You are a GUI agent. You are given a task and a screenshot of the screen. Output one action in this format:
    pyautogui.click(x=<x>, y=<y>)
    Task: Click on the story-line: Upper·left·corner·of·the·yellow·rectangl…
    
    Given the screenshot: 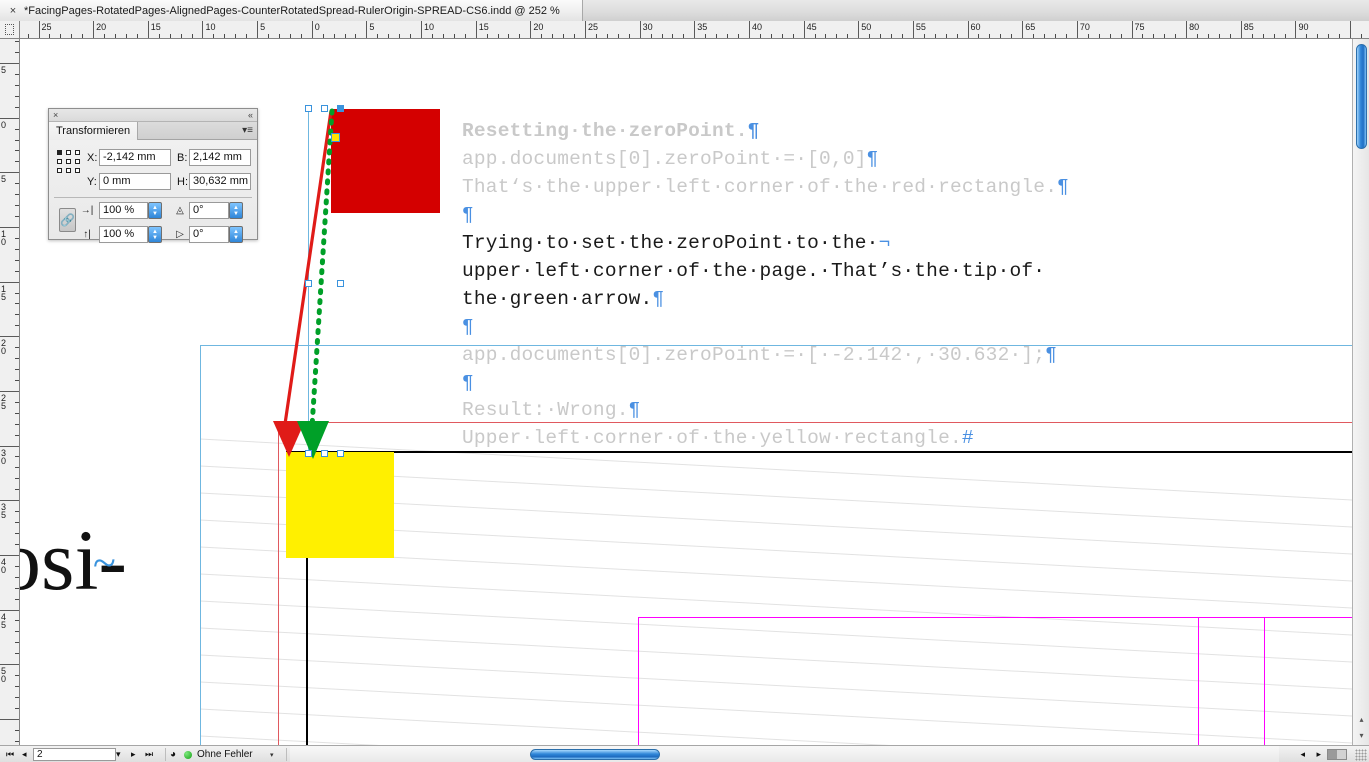 What is the action you would take?
    pyautogui.click(x=718, y=438)
    